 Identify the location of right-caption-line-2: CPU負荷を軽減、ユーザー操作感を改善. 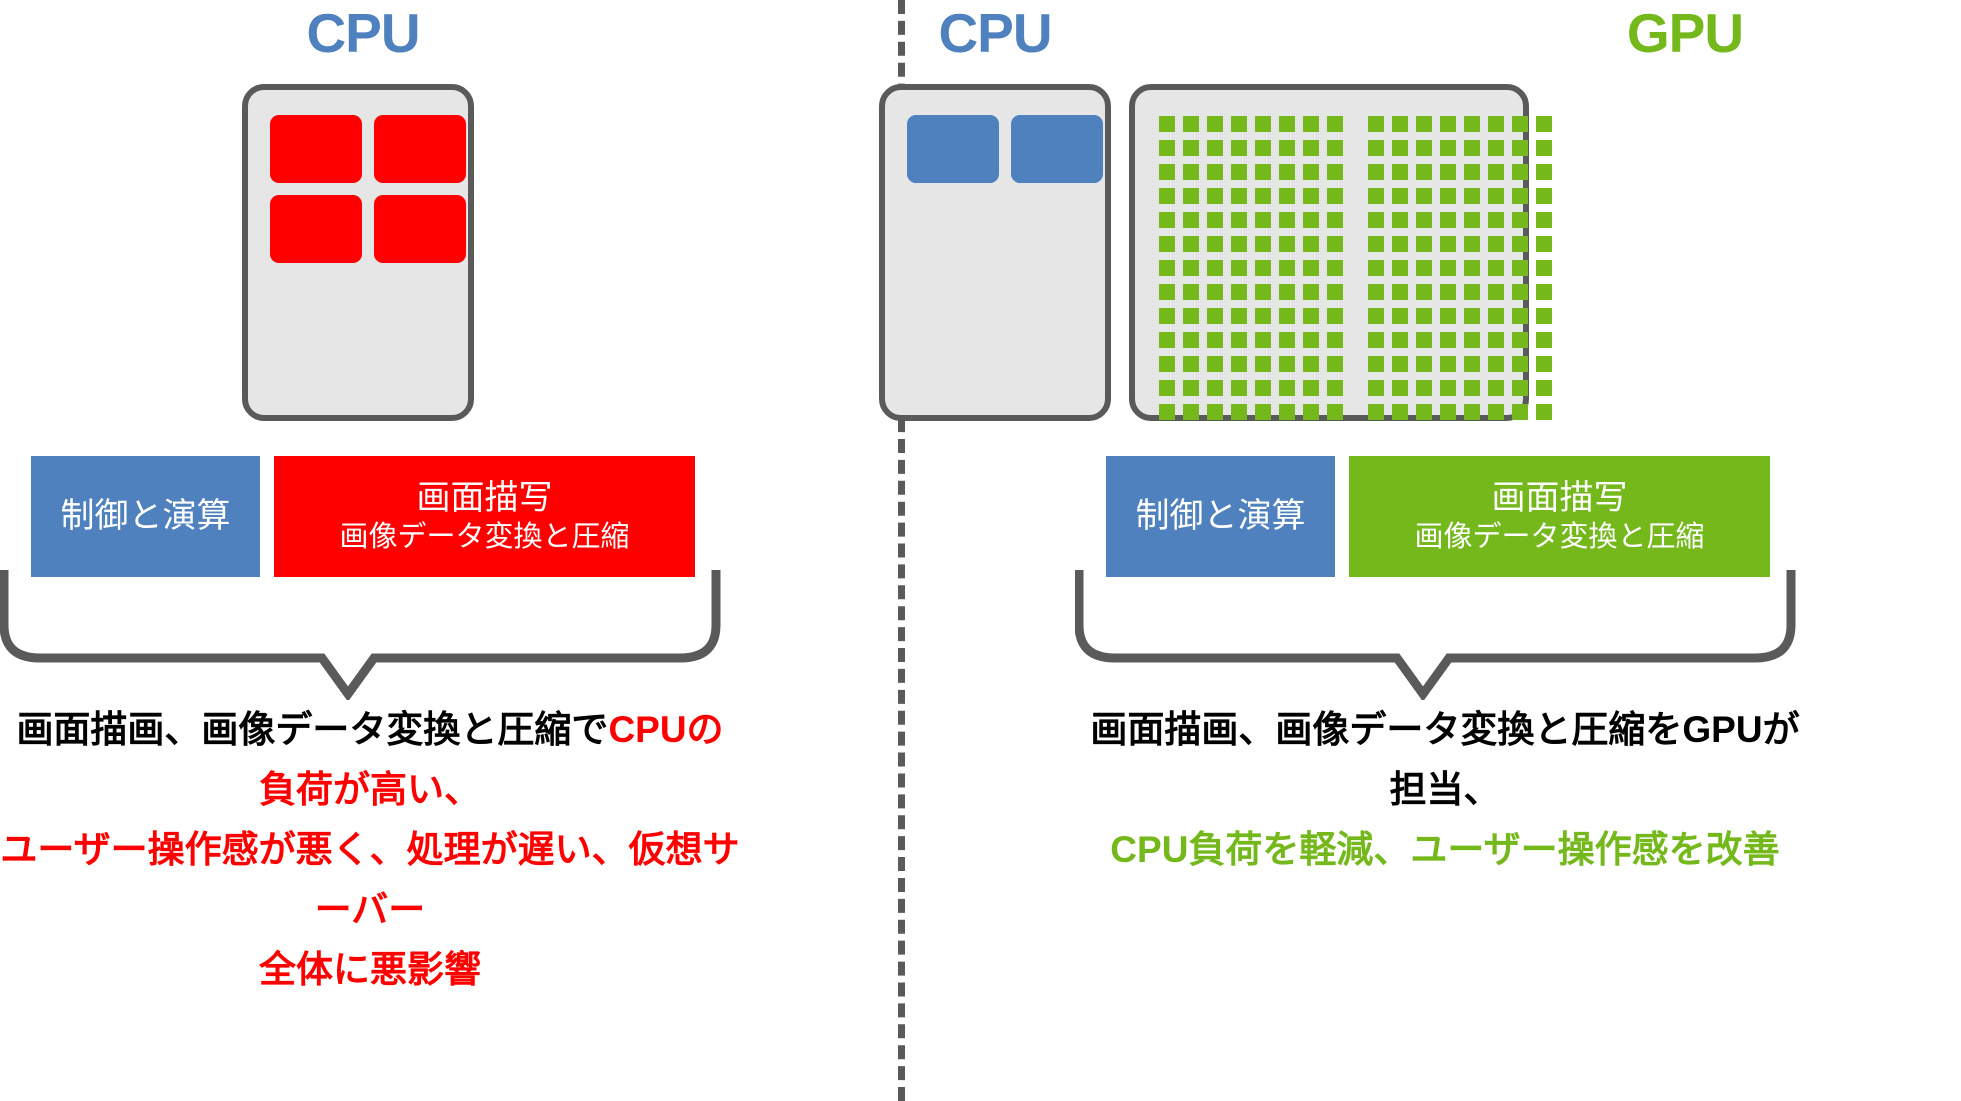
(1445, 849).